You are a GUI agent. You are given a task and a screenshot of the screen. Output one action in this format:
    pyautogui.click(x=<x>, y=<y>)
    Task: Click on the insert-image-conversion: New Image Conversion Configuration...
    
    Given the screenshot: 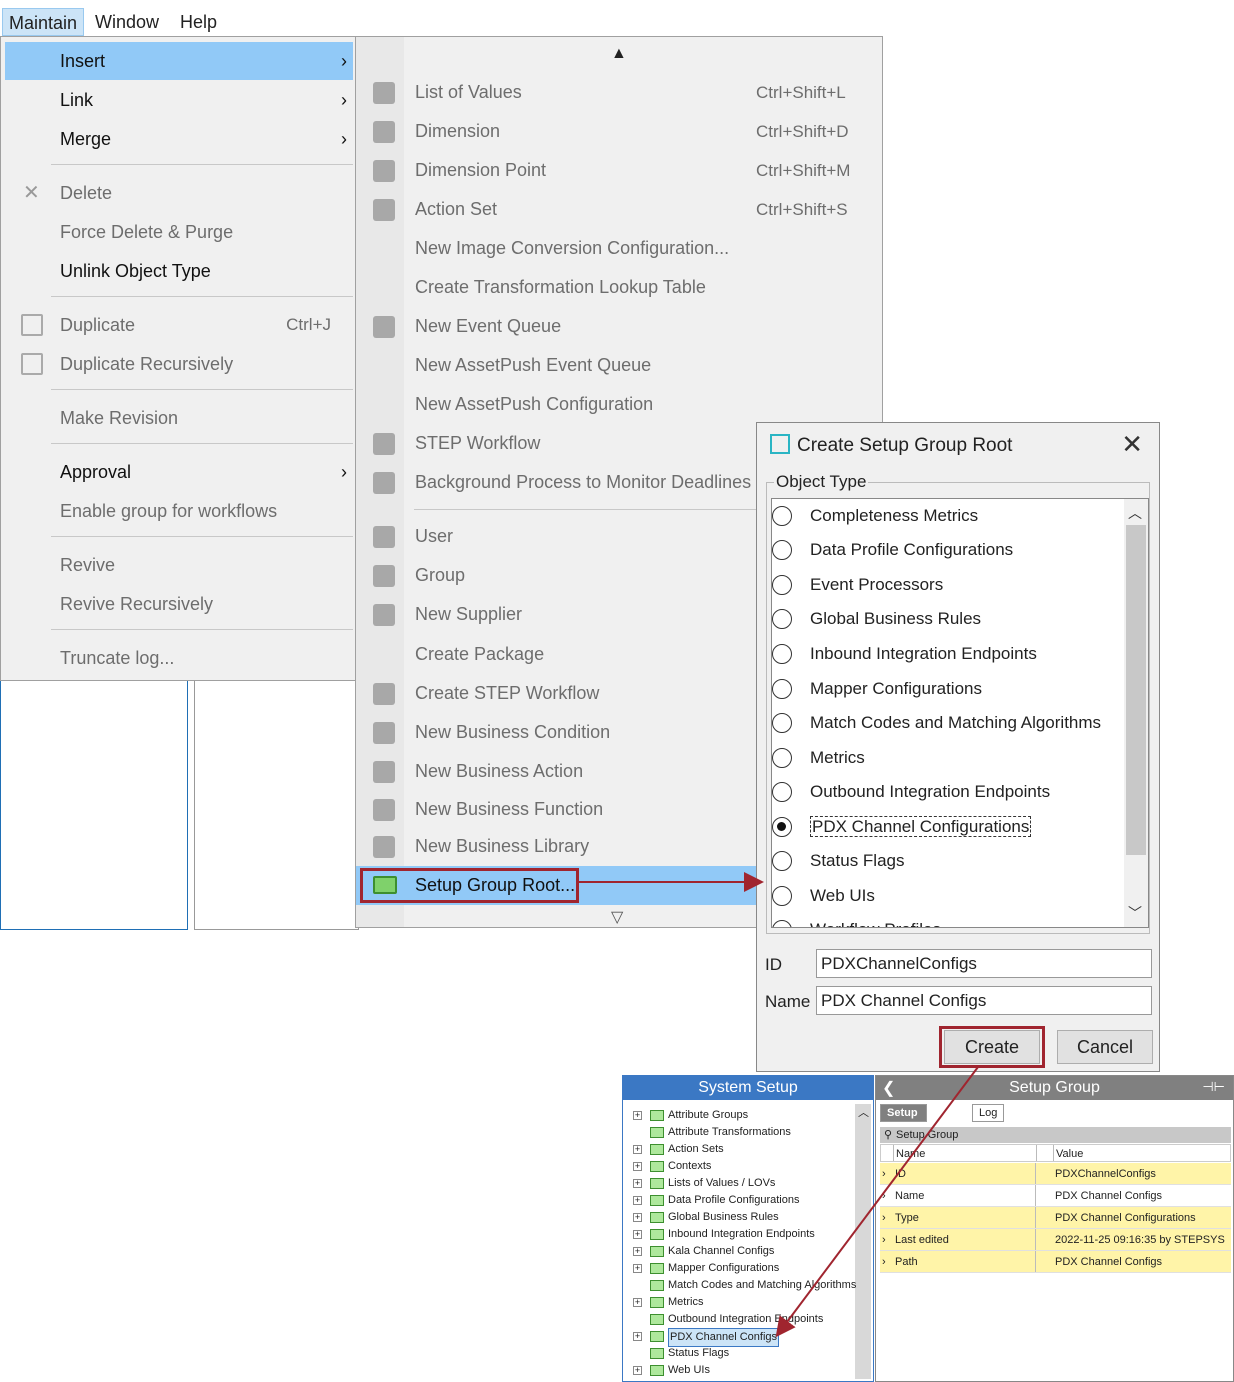 What is the action you would take?
    pyautogui.click(x=619, y=248)
    